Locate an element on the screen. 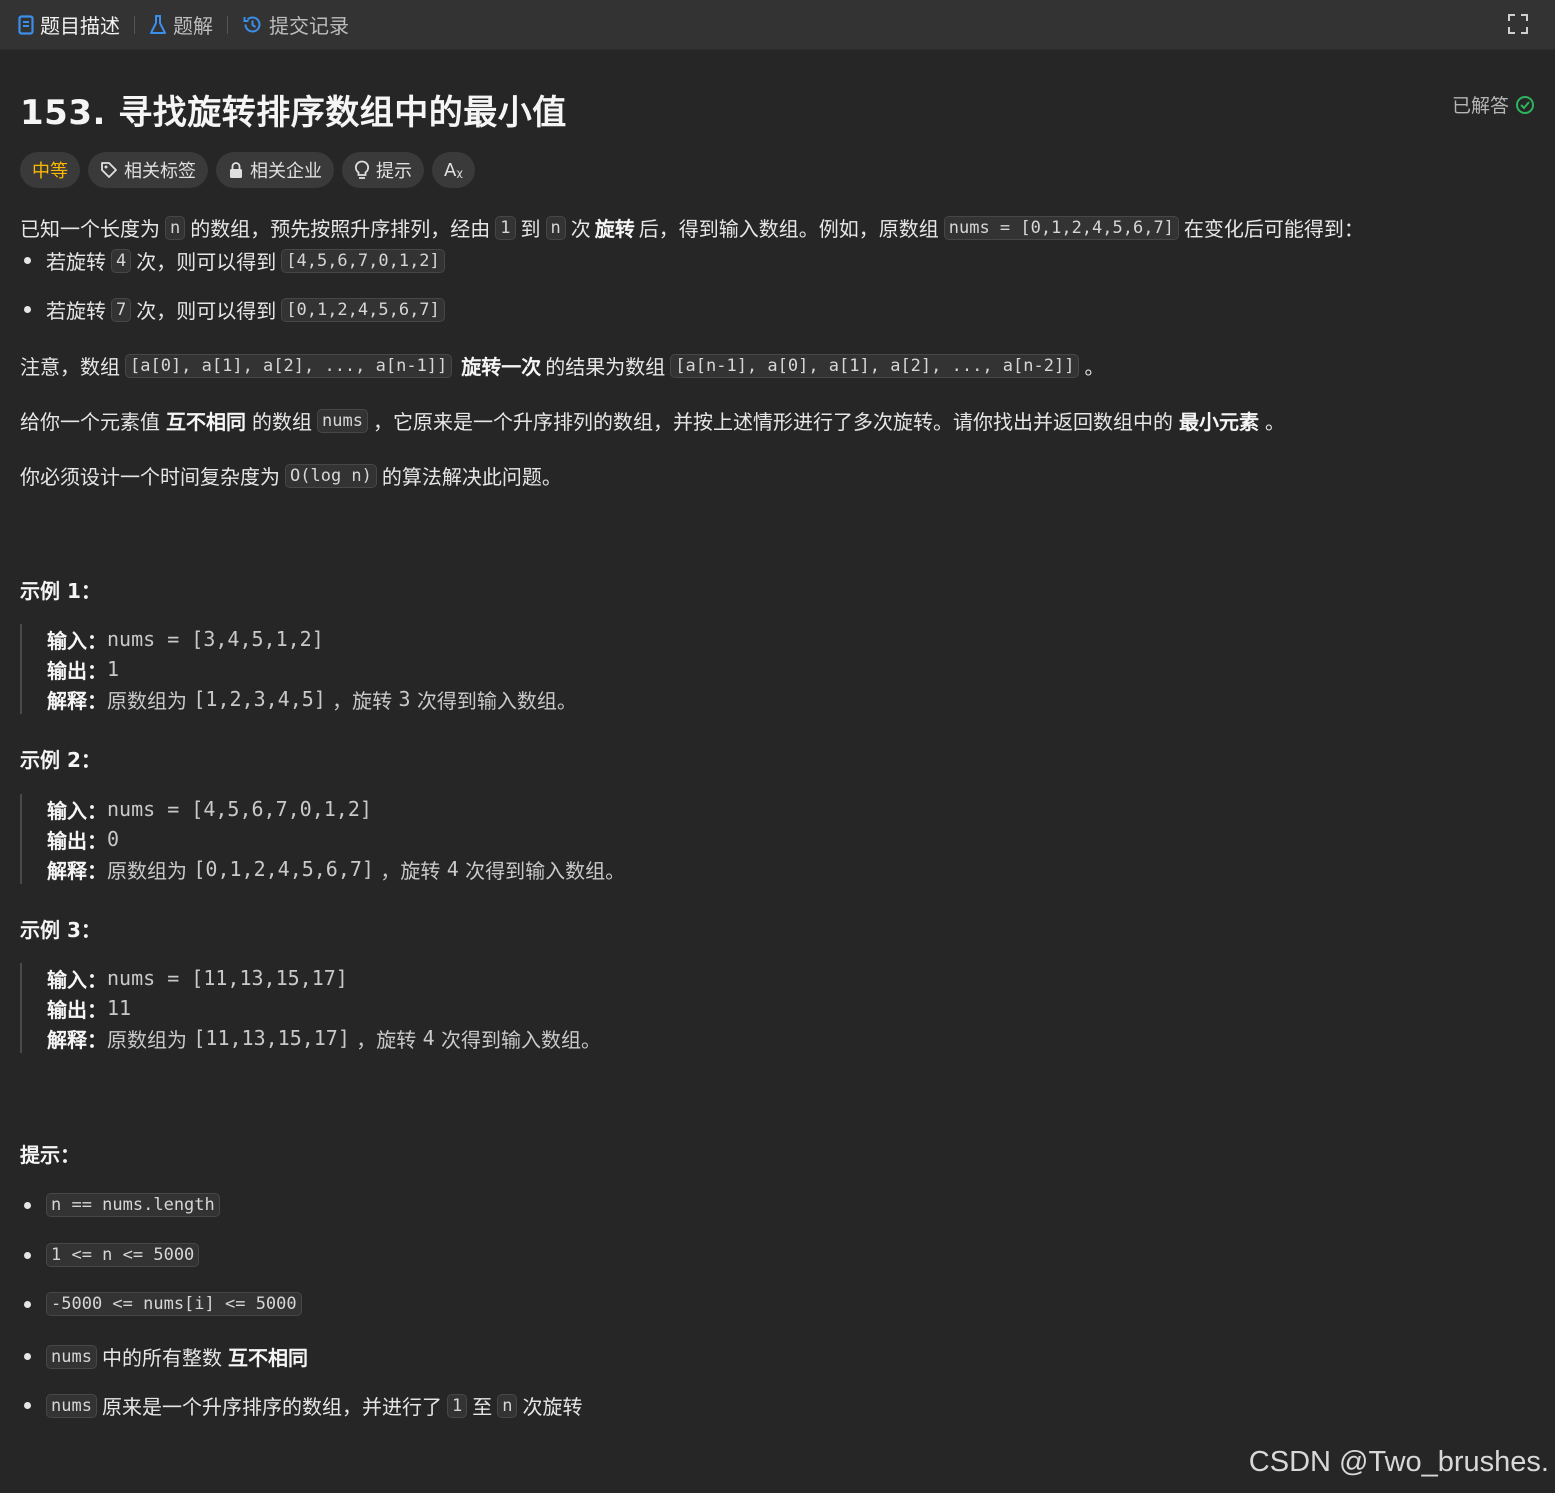 This screenshot has height=1493, width=1555. example-explanation: 解释： 原数组为 [1,2,3,4,5] ，旋转 3 次得到输入数组。 is located at coordinates (497, 699).